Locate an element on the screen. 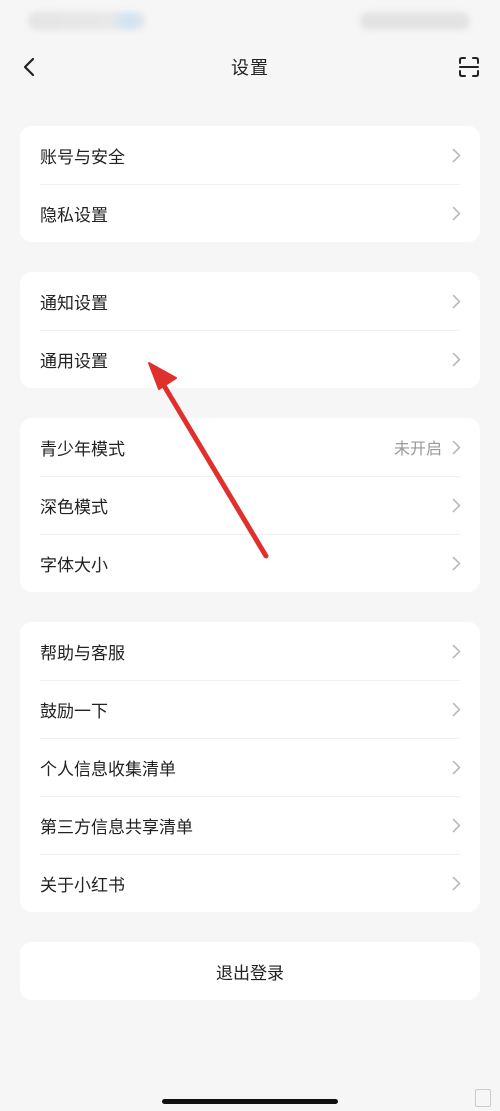 This screenshot has height=1111, width=500. settings-group-general: 通知设置 通用设置 is located at coordinates (250, 330).